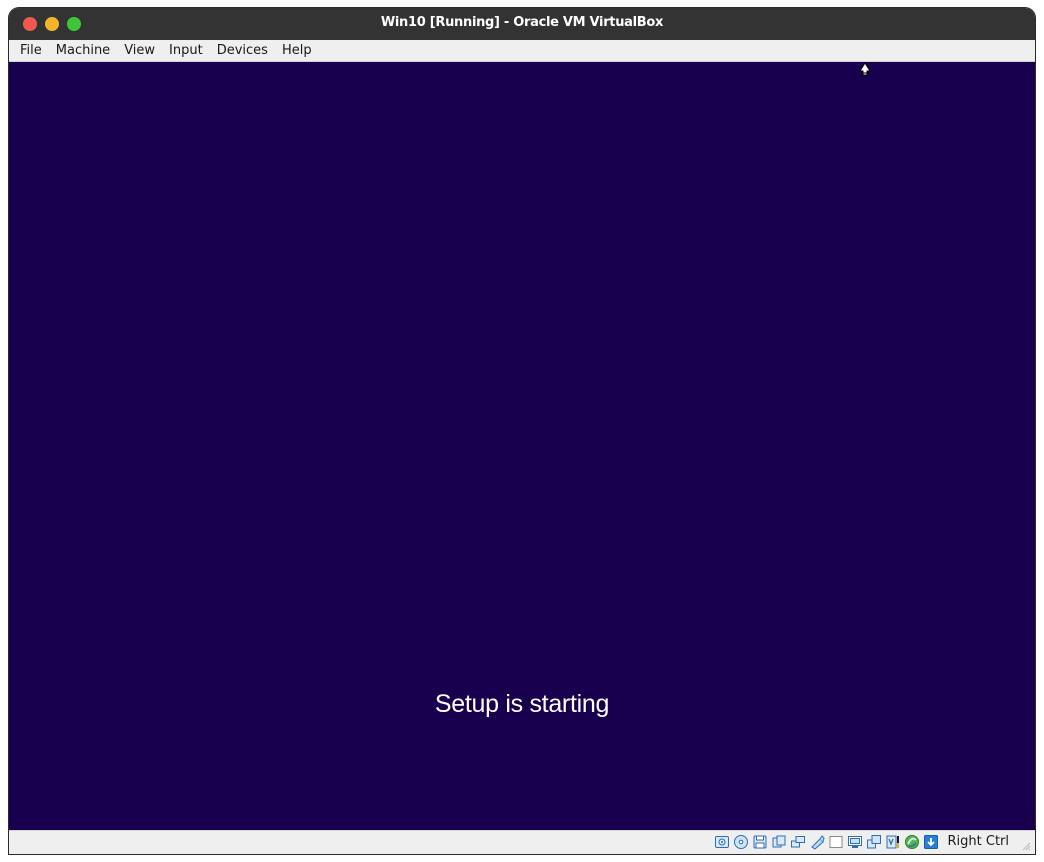 This screenshot has width=1044, height=862. I want to click on resize-grip-icon, so click(1026, 846).